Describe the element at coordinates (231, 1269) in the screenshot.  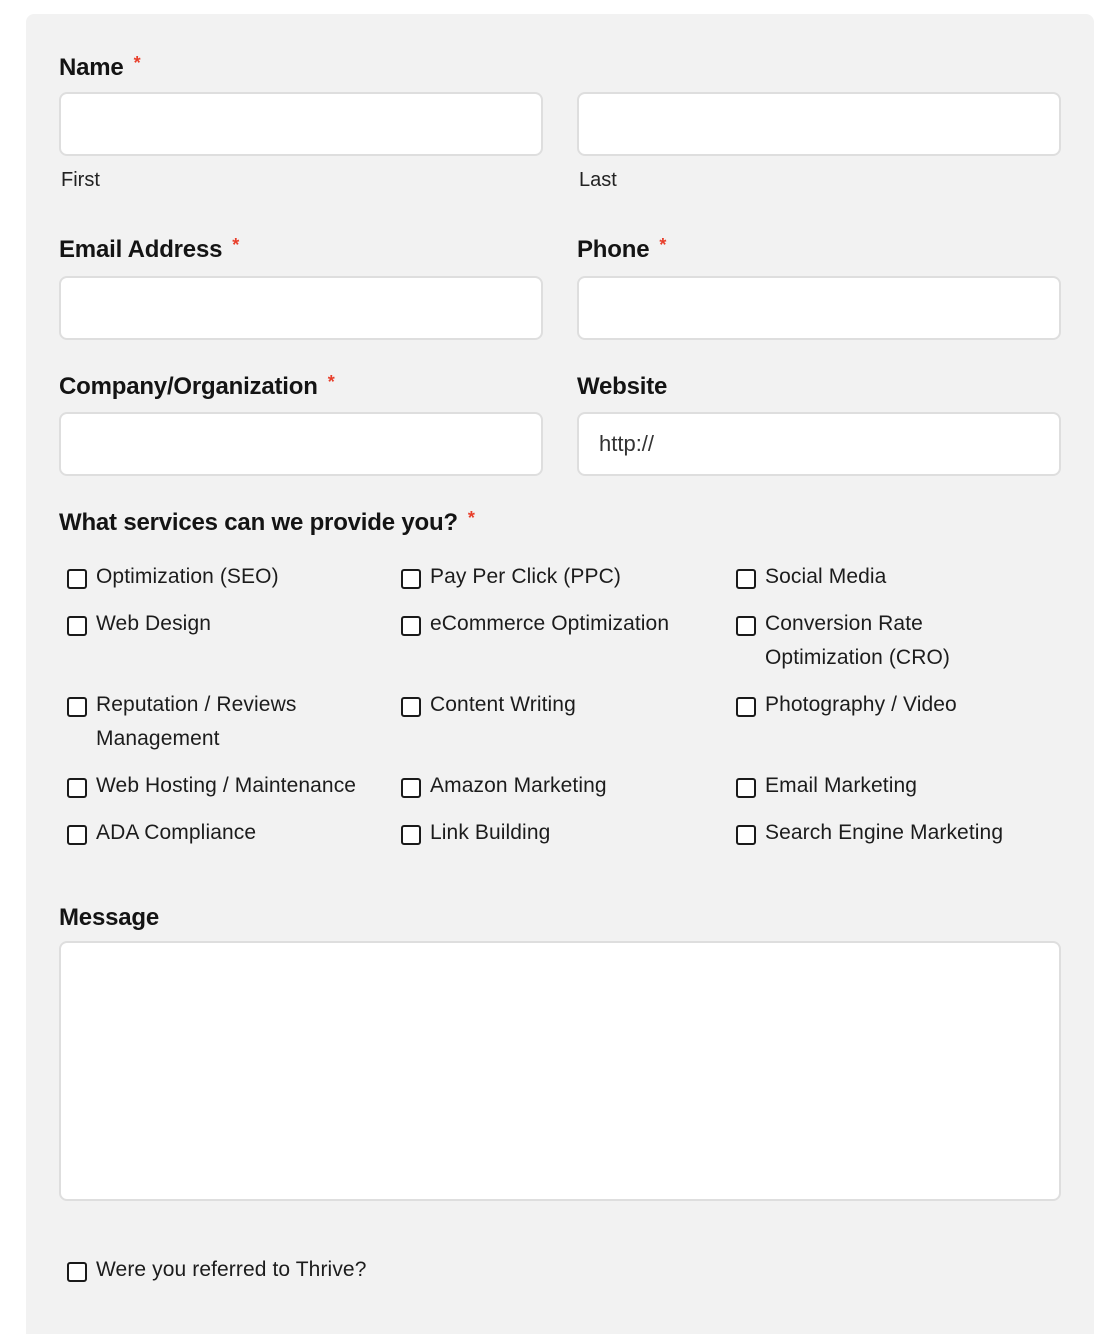
I see `referral-label: Were you referred to Thrive?` at that location.